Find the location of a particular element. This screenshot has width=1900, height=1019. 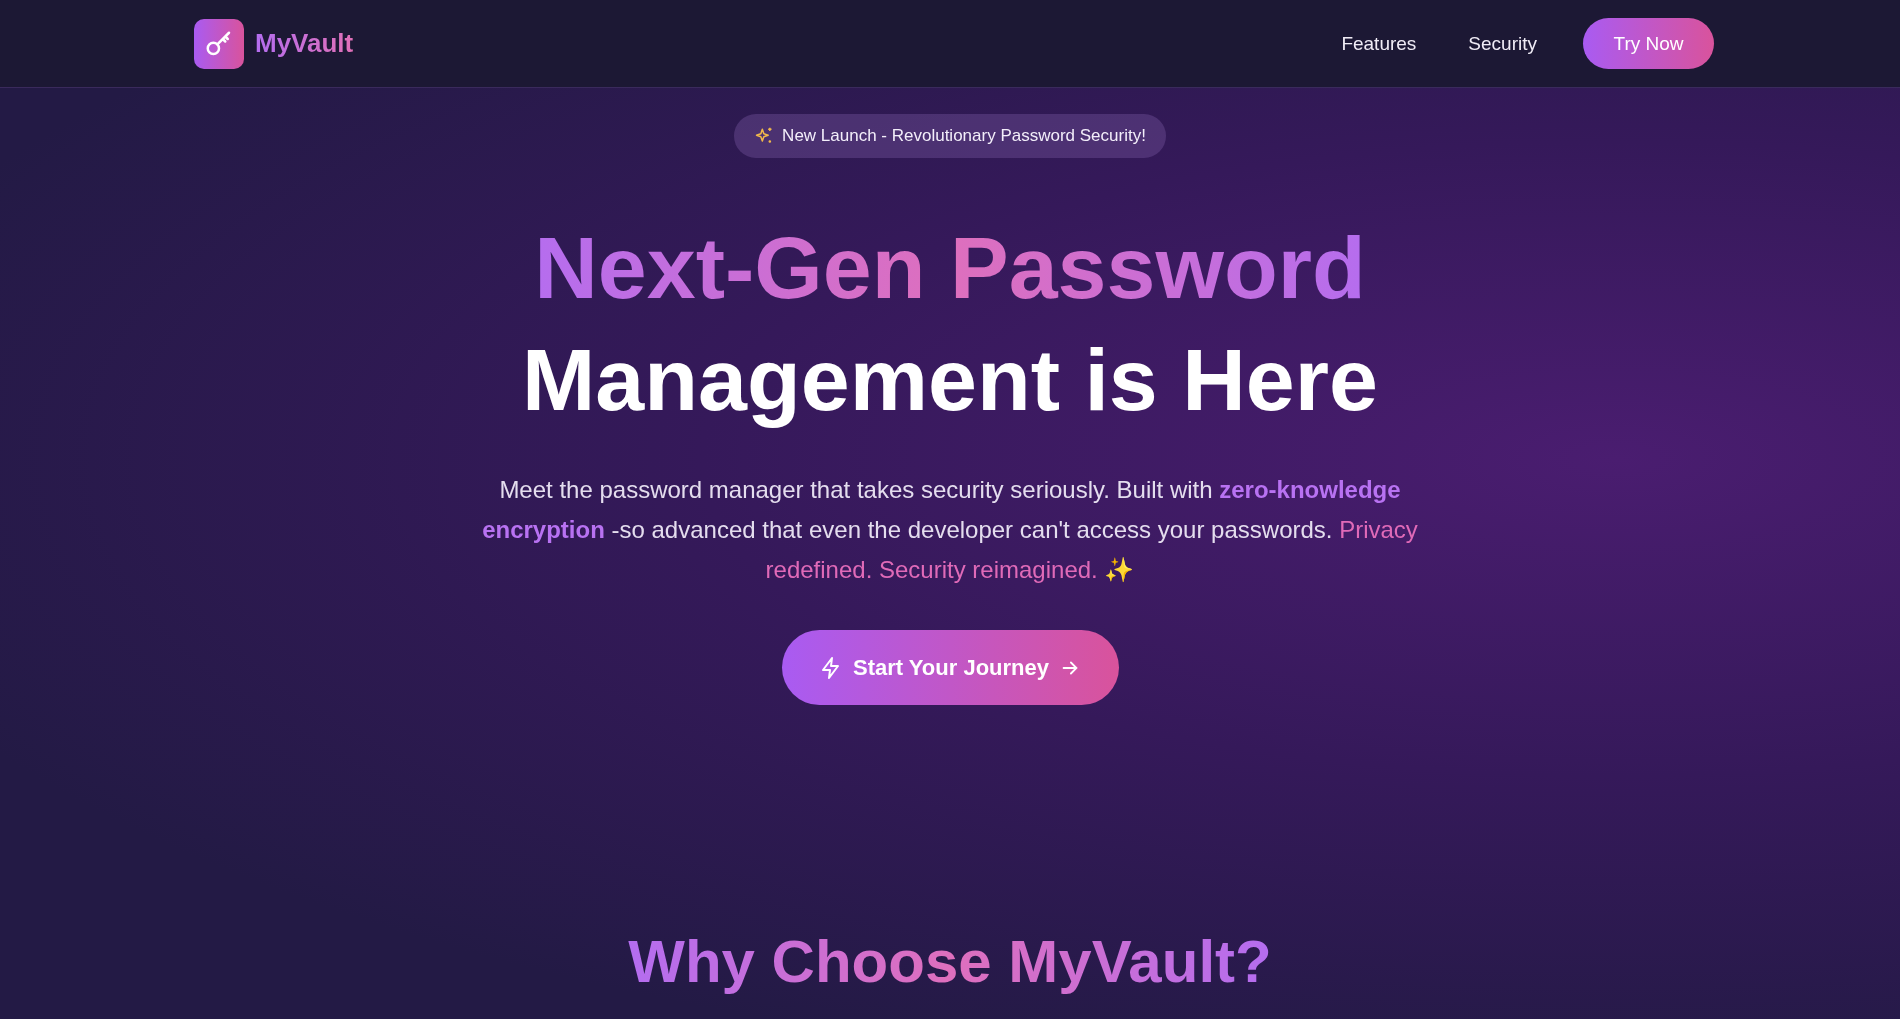

nav-link: Features is located at coordinates (1379, 43).